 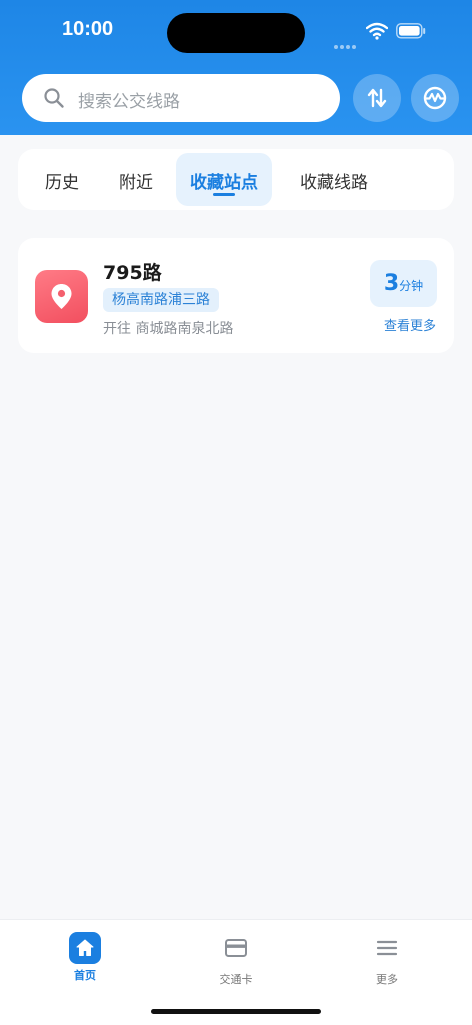 I want to click on eta-value: 3, so click(x=391, y=283).